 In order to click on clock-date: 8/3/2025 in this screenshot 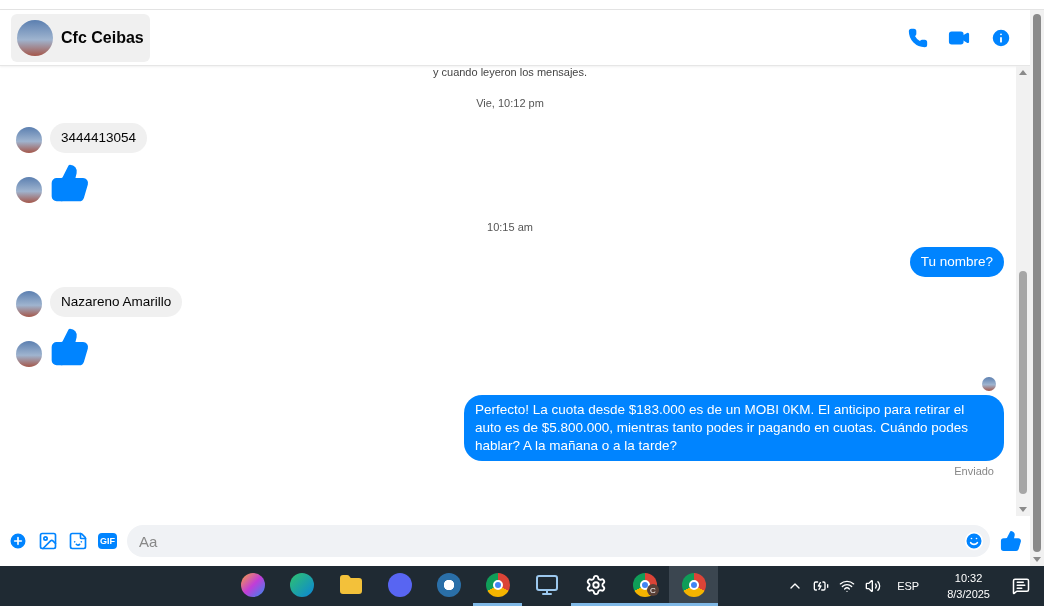, I will do `click(968, 594)`.